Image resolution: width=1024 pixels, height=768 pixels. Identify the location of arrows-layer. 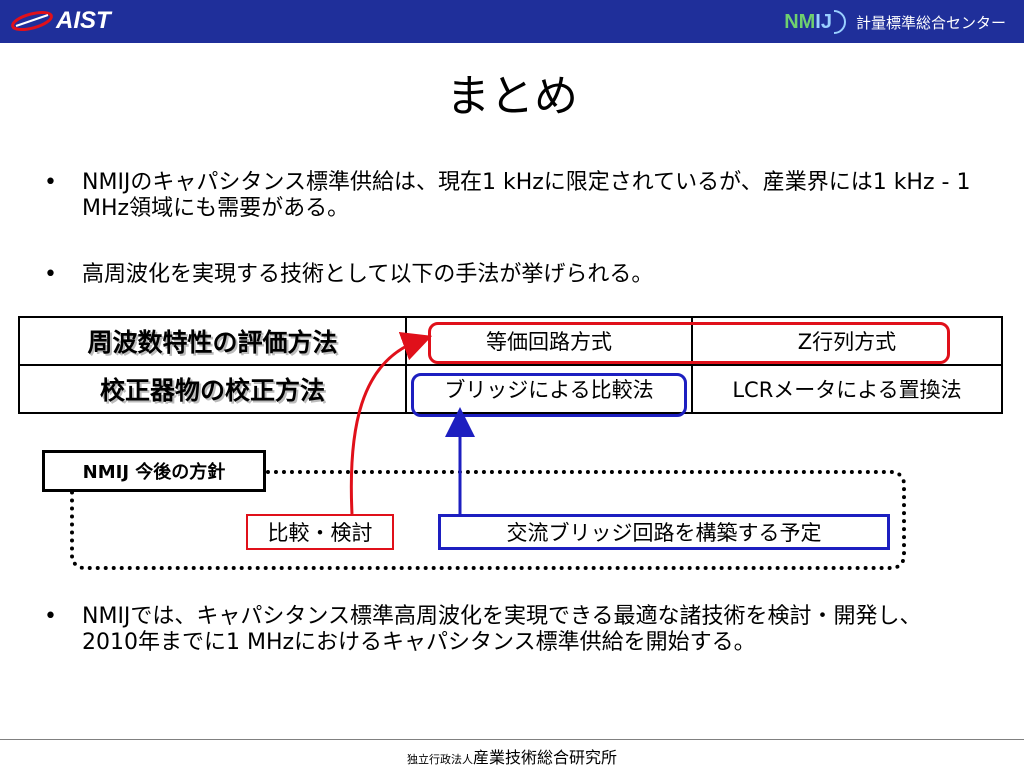
(412, 423).